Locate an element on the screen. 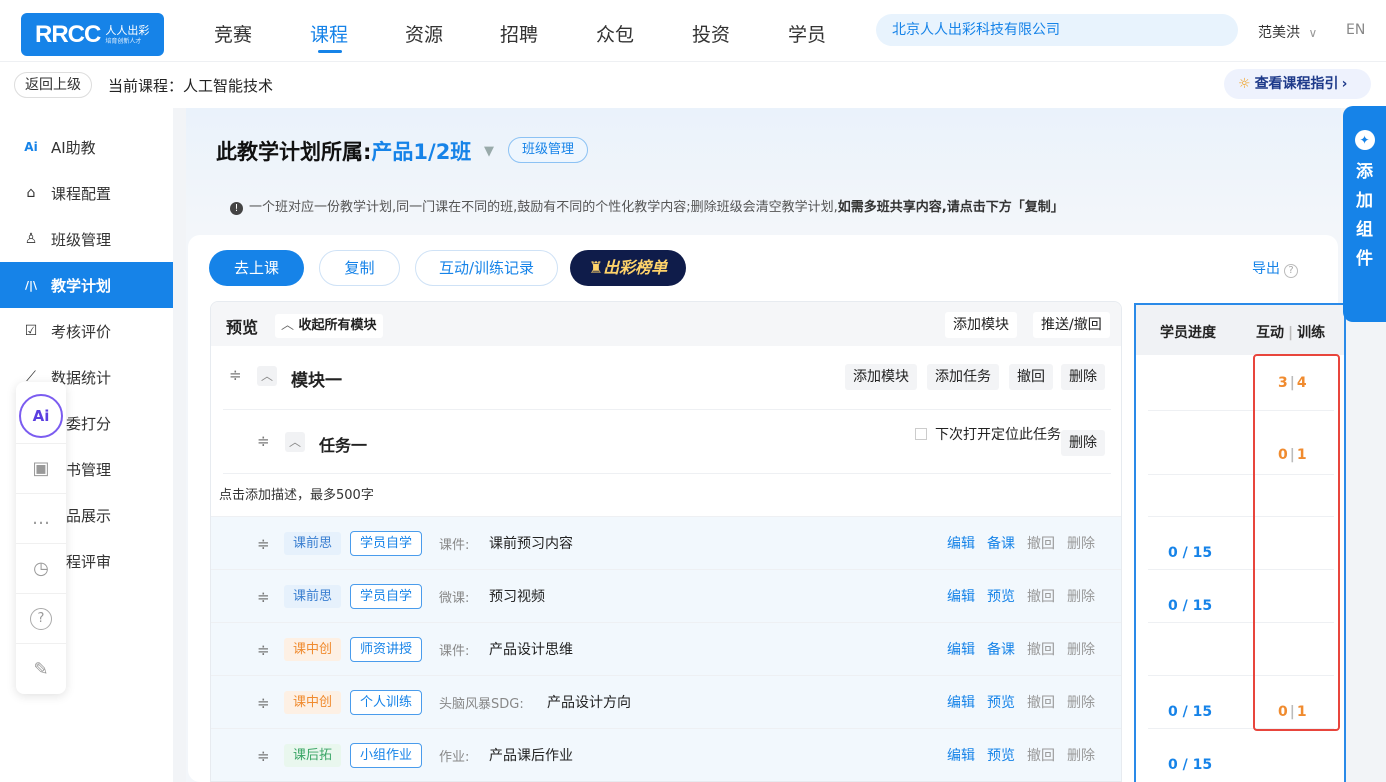 This screenshot has width=1386, height=782. nav-invest: 投资 is located at coordinates (711, 33).